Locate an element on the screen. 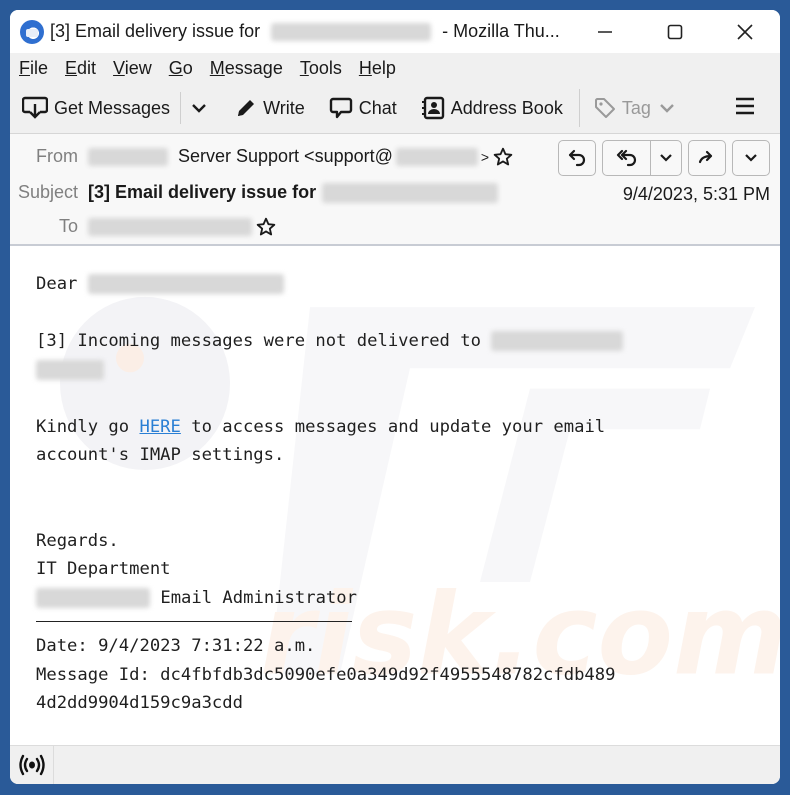 The height and width of the screenshot is (795, 790). reply-button is located at coordinates (577, 158).